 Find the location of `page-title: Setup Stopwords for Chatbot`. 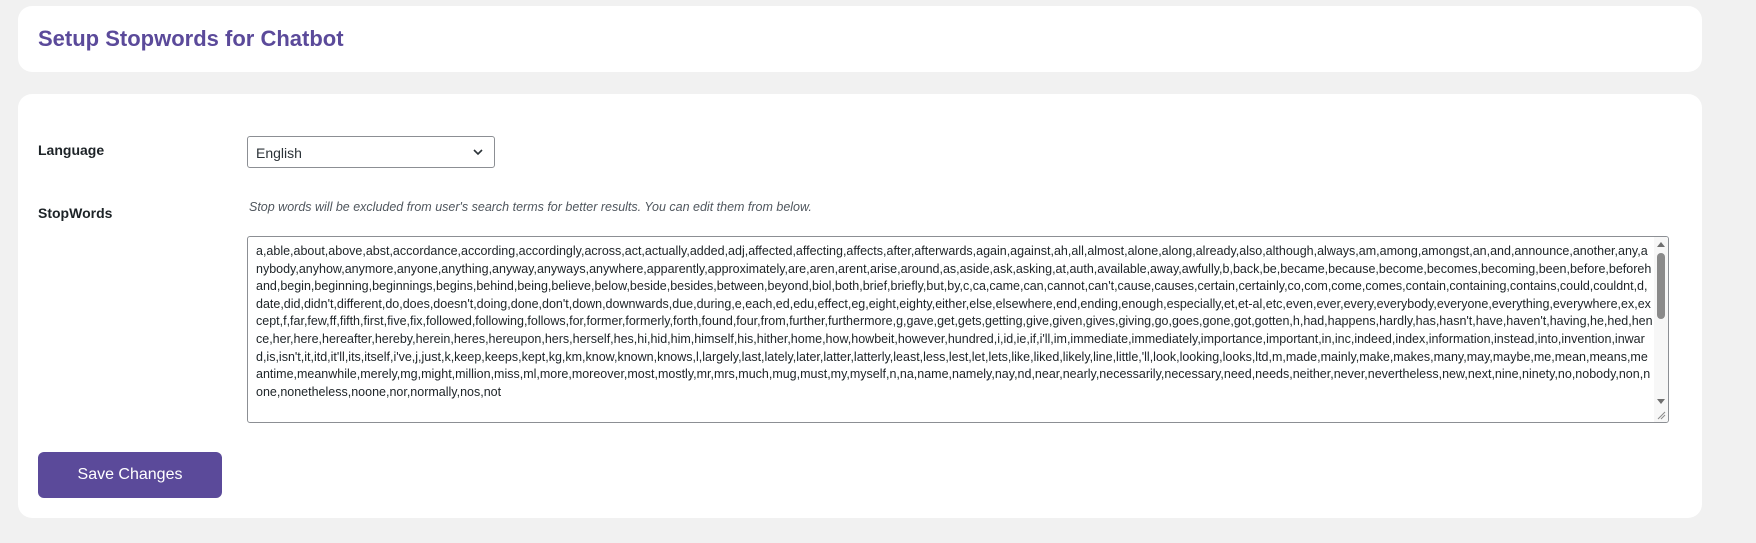

page-title: Setup Stopwords for Chatbot is located at coordinates (191, 38).